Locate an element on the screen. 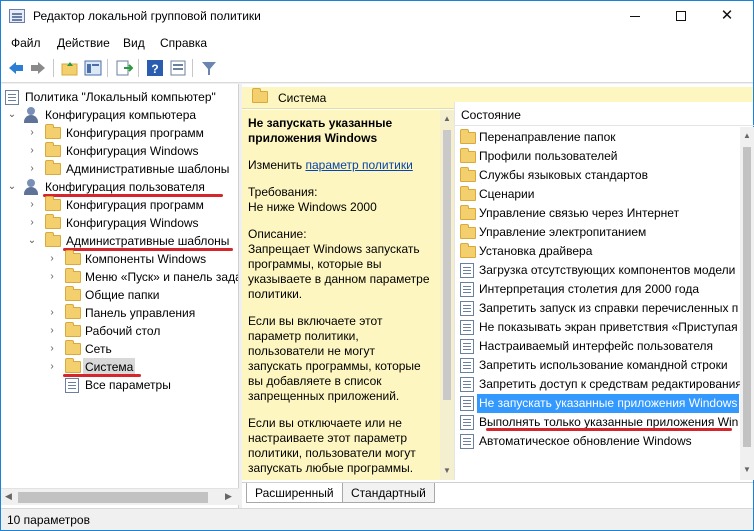 The height and width of the screenshot is (531, 754). list-item: Сценарии is located at coordinates (597, 194).